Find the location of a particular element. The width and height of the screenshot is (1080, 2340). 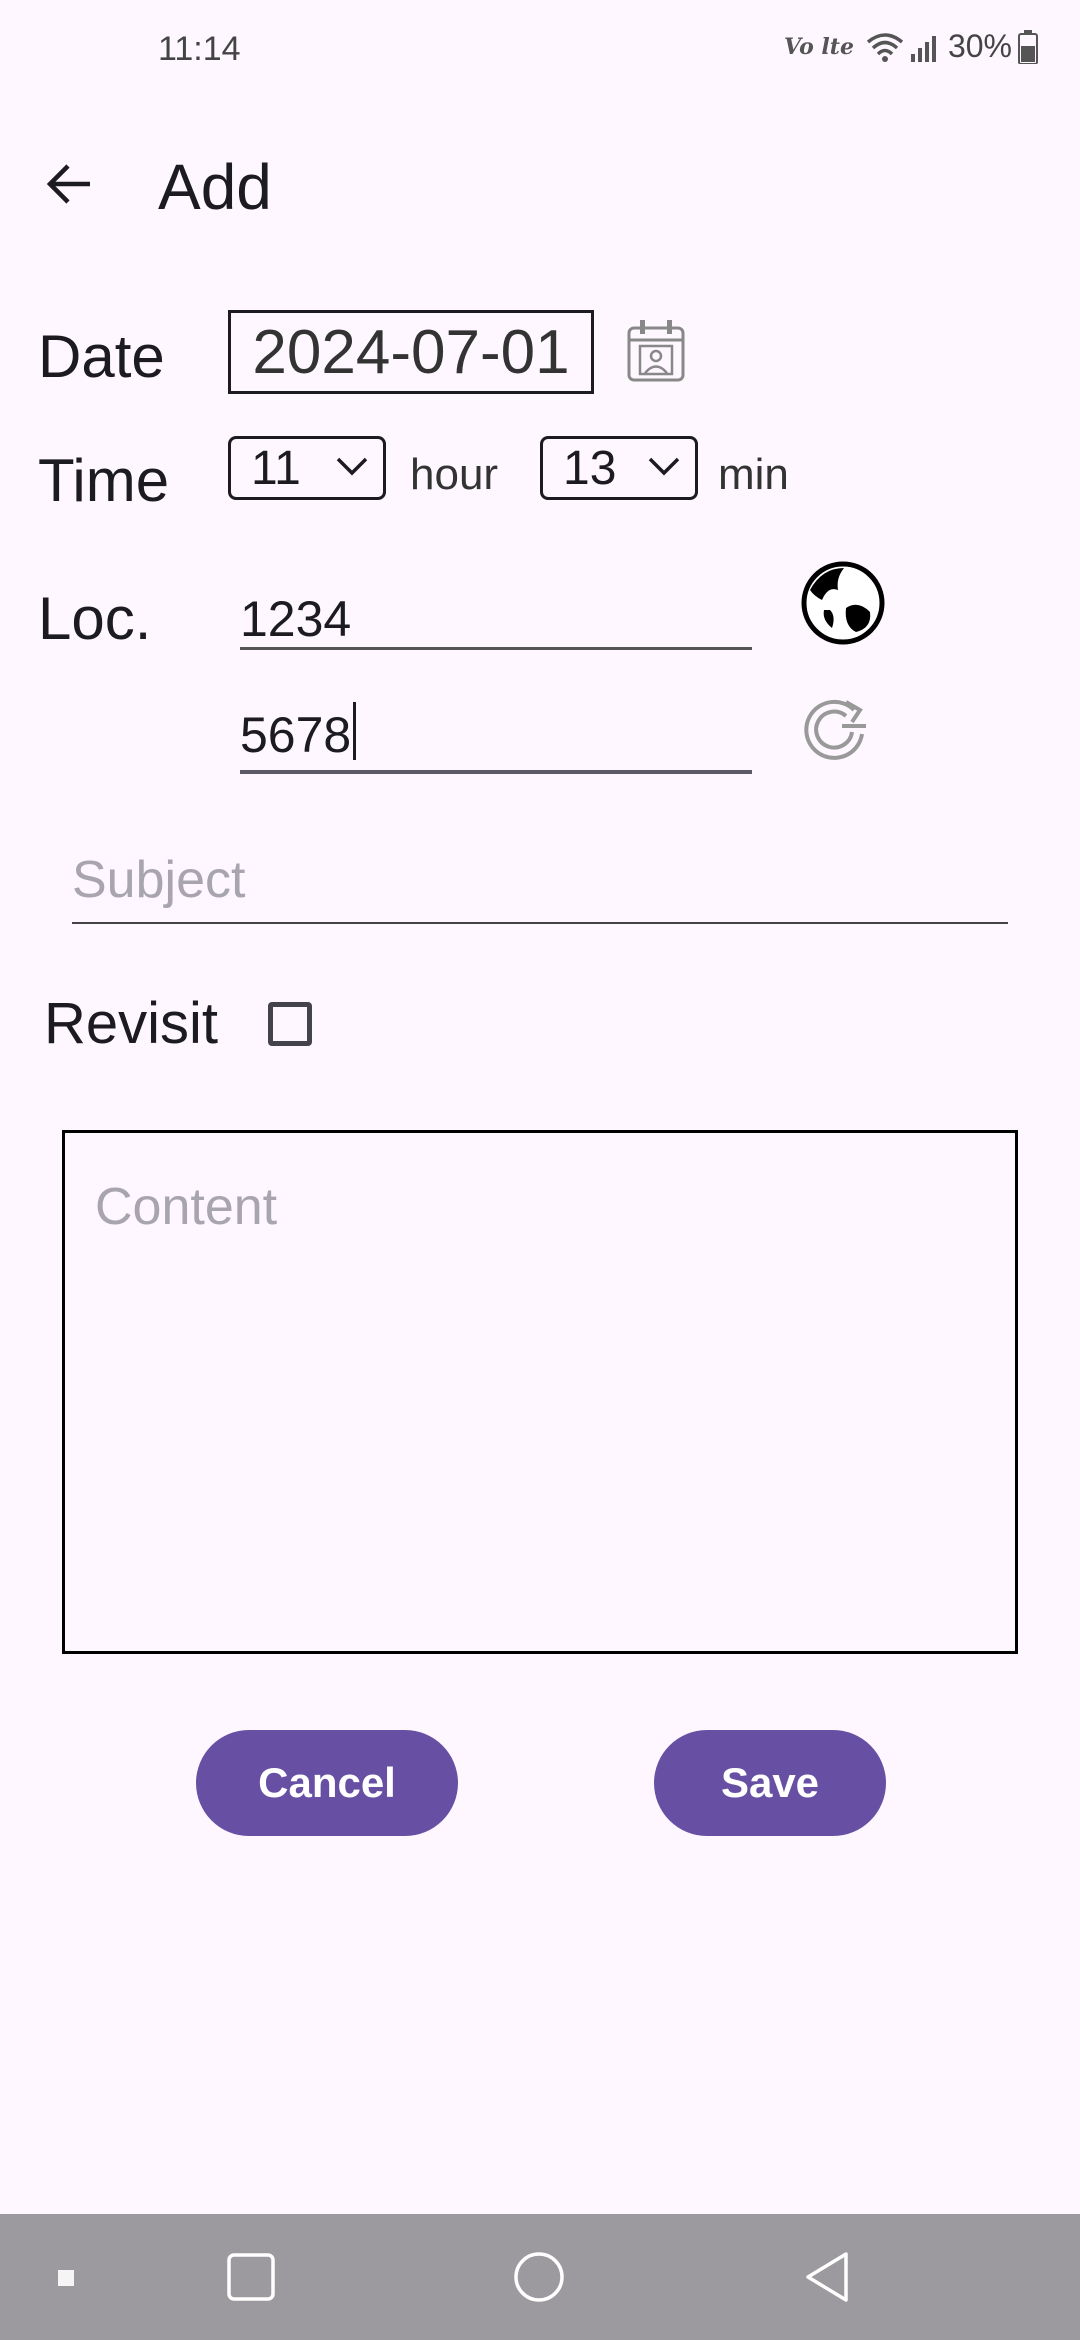

location-label: Loc. is located at coordinates (95, 618).